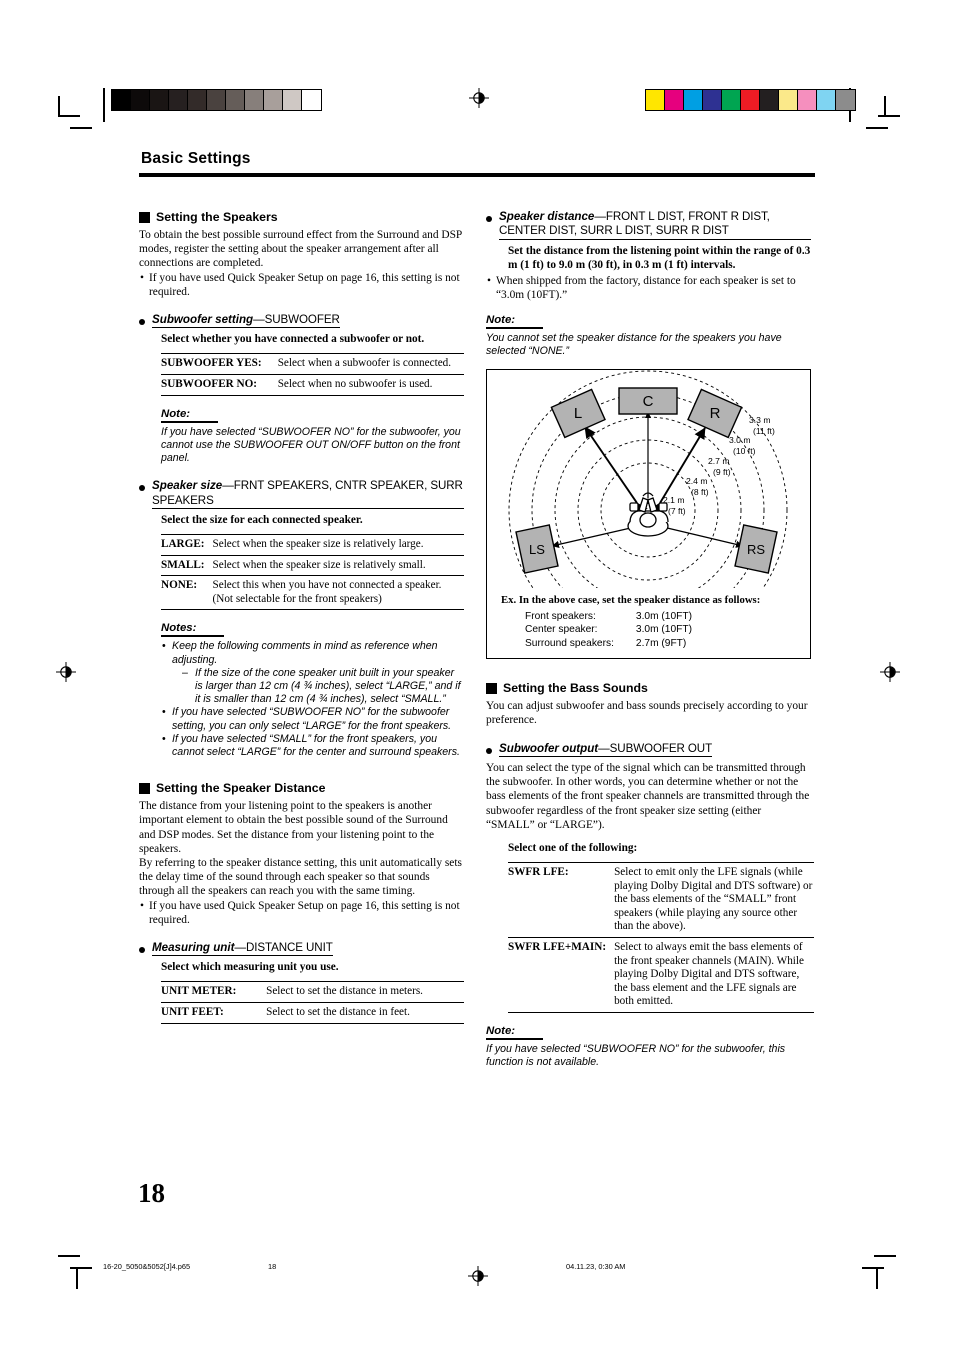  What do you see at coordinates (479, 98) in the screenshot?
I see `registration-mark-top` at bounding box center [479, 98].